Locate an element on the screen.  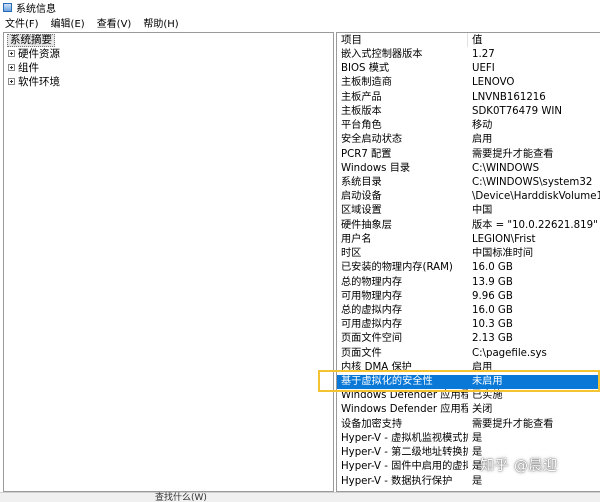
menu-help: 帮助(H) is located at coordinates (160, 22).